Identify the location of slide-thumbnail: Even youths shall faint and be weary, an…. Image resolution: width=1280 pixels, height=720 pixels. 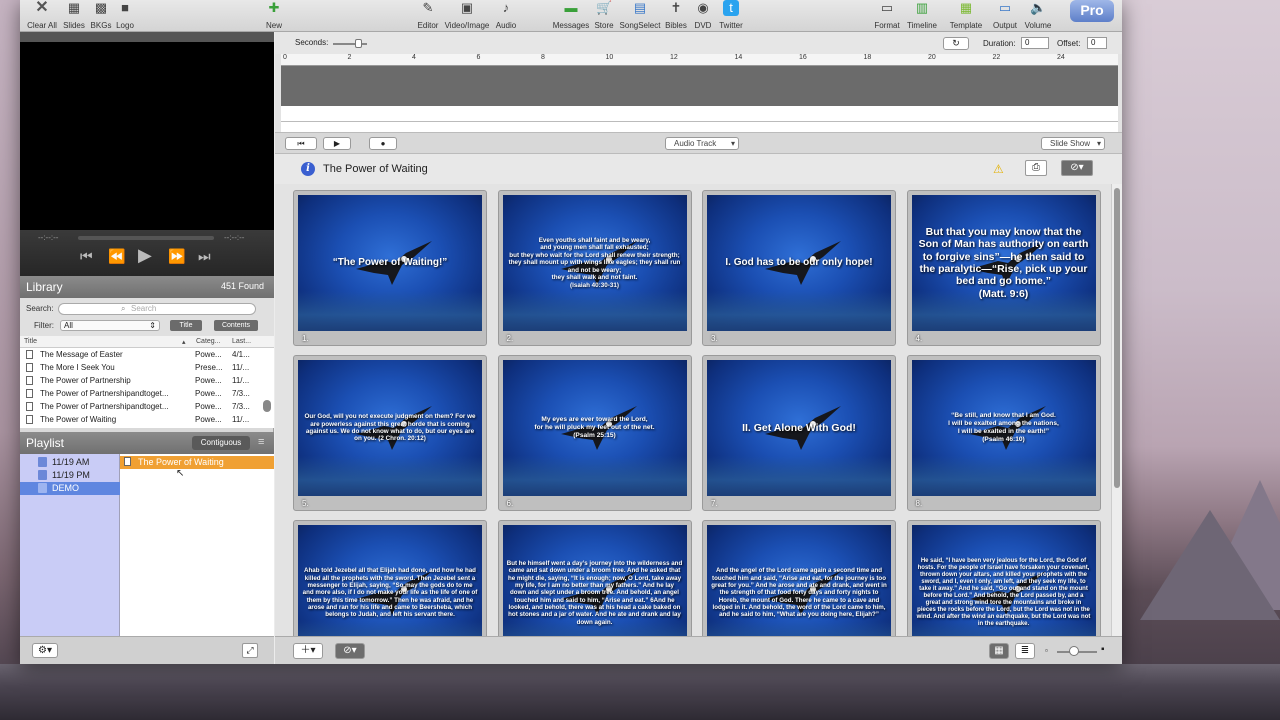
(594, 268).